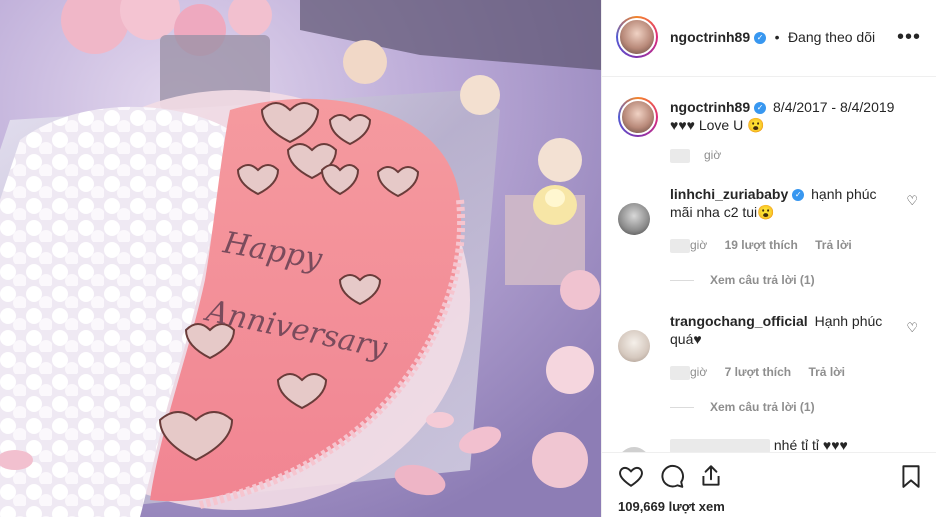 The height and width of the screenshot is (518, 936). What do you see at coordinates (717, 125) in the screenshot?
I see `caption-line2: ♥♥♥ Love U 😮` at bounding box center [717, 125].